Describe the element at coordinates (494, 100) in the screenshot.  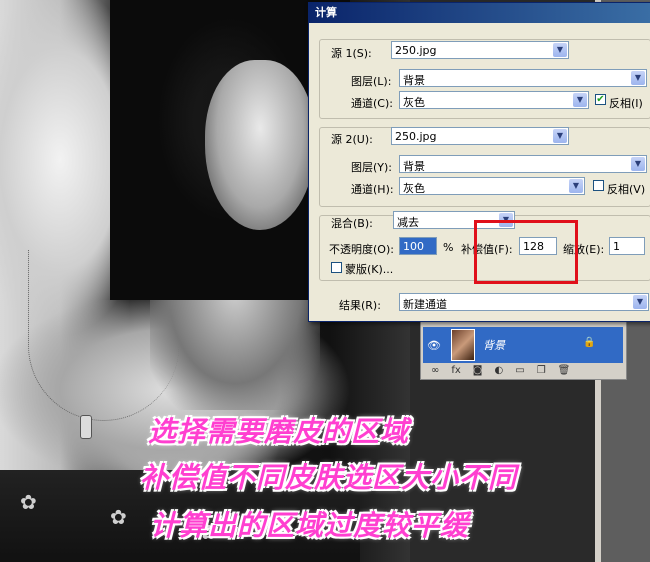
I see `source1-channel-select: 灰色 ▼` at that location.